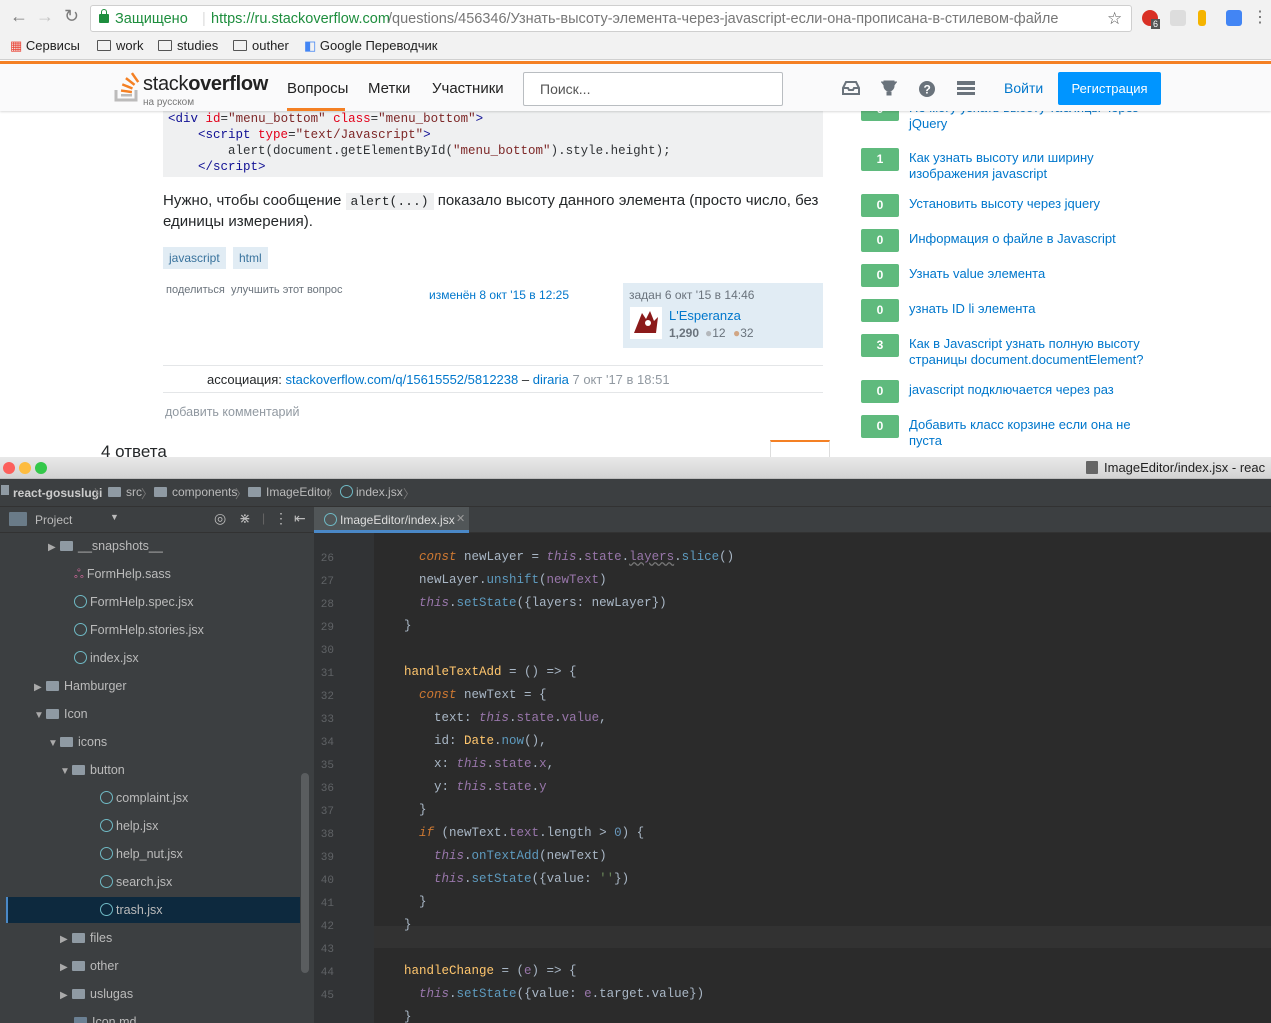 This screenshot has width=1271, height=1023. What do you see at coordinates (205, 84) in the screenshot?
I see `so-logo-text: stackoverflow` at bounding box center [205, 84].